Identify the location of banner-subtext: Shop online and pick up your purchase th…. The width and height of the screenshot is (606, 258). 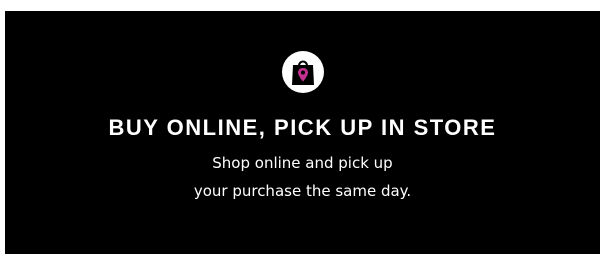
(302, 177).